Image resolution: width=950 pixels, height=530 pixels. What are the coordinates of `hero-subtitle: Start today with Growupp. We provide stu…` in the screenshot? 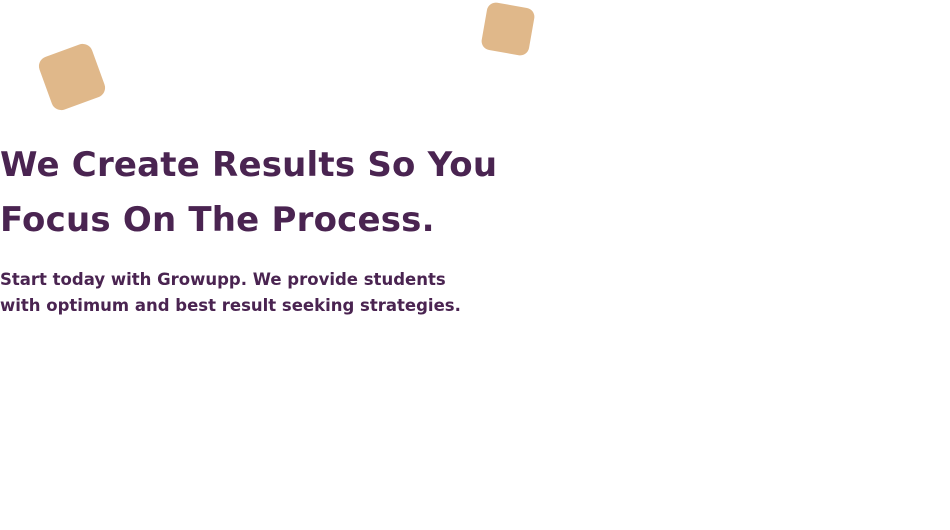 It's located at (230, 293).